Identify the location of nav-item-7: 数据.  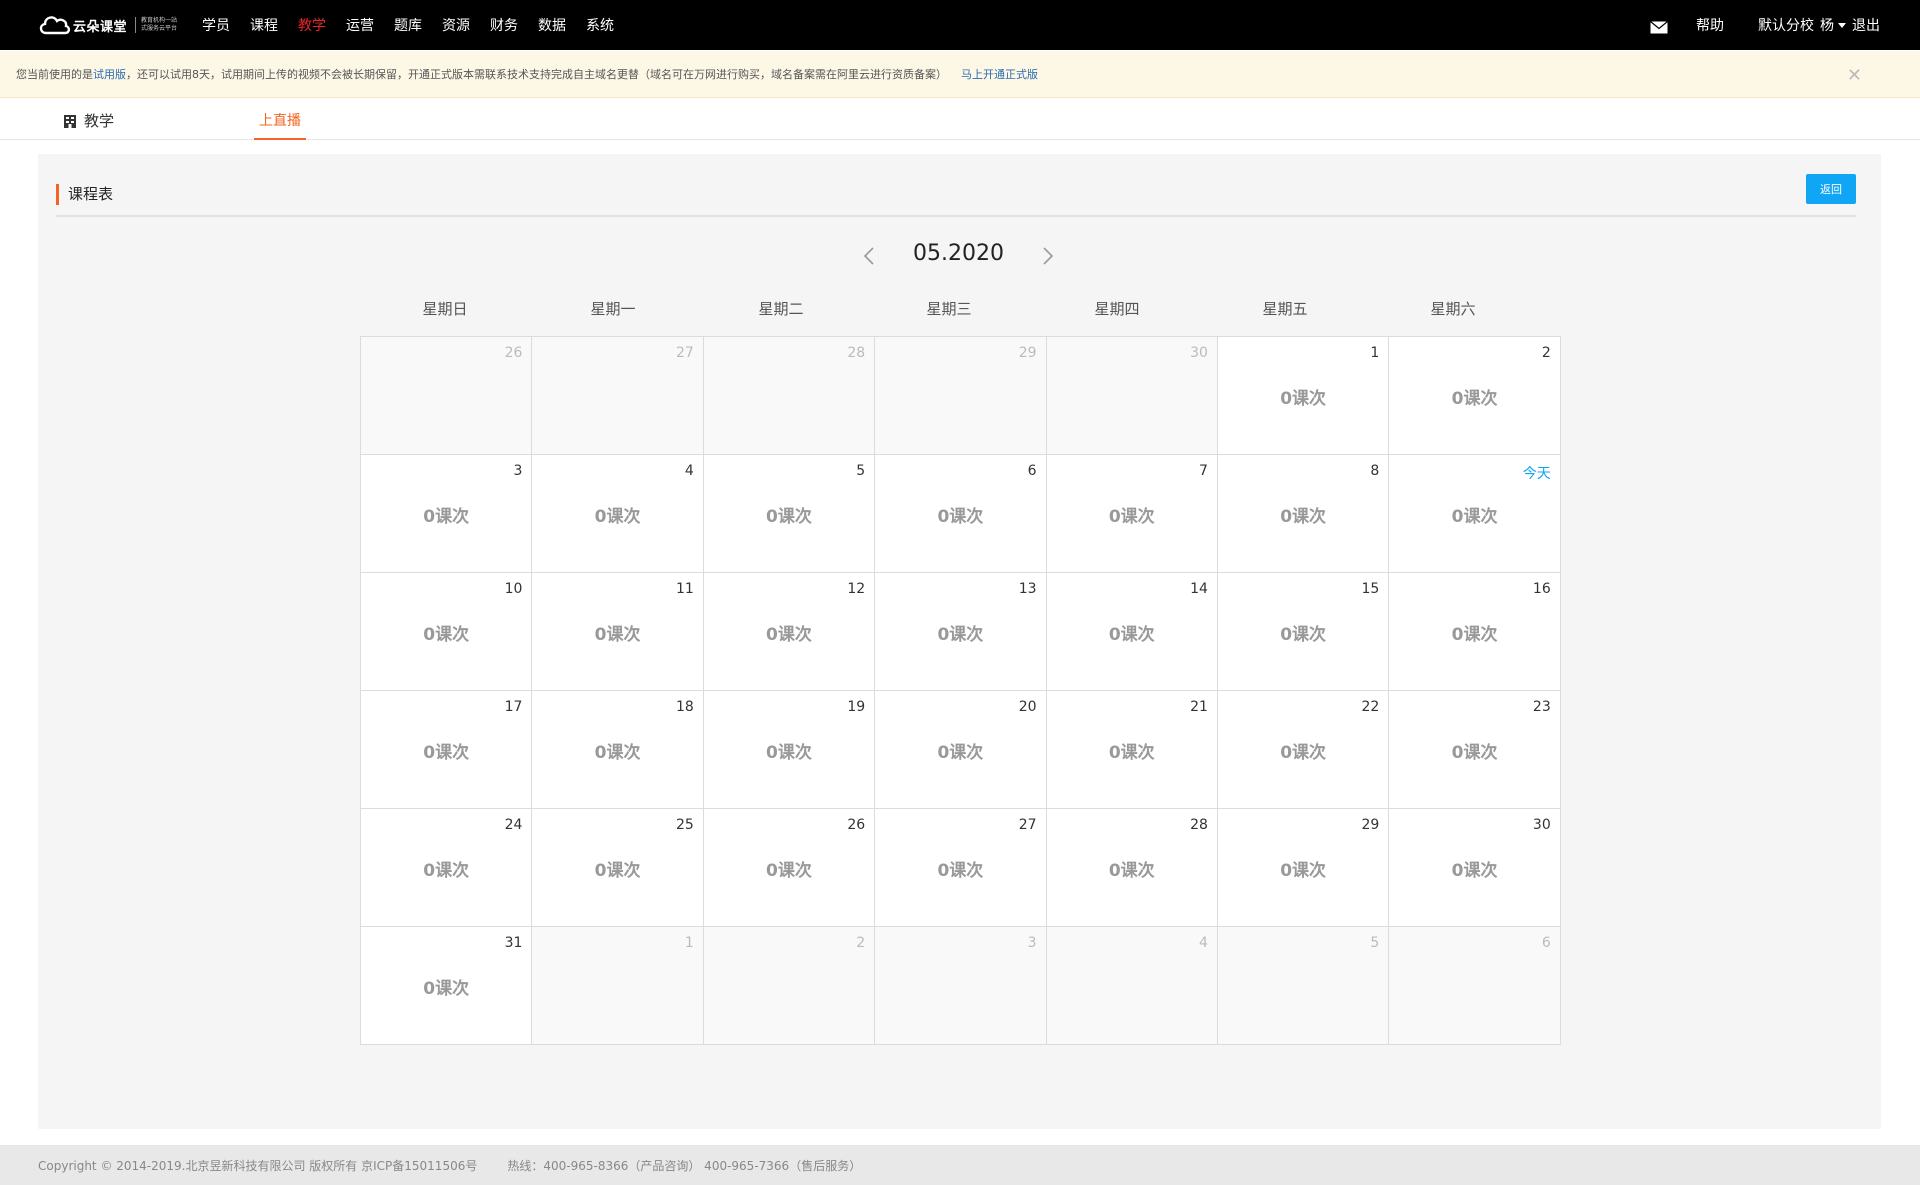
(552, 25).